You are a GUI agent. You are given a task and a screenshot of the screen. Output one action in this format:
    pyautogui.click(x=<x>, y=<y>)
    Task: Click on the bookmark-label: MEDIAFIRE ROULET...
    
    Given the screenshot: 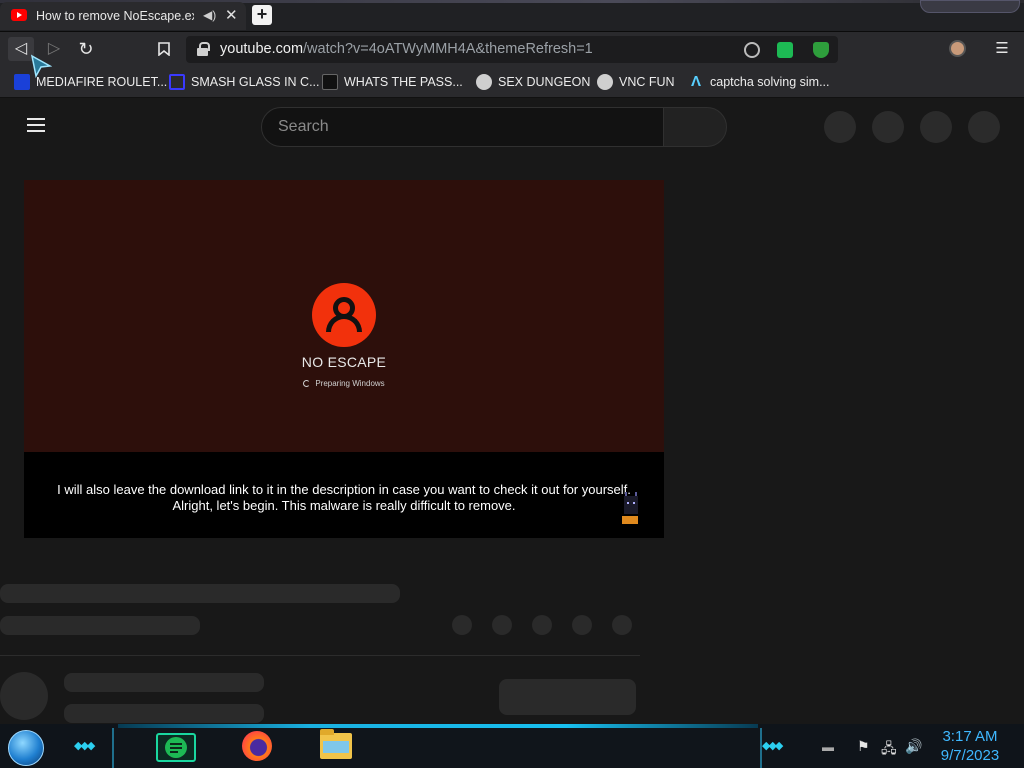 What is the action you would take?
    pyautogui.click(x=102, y=82)
    